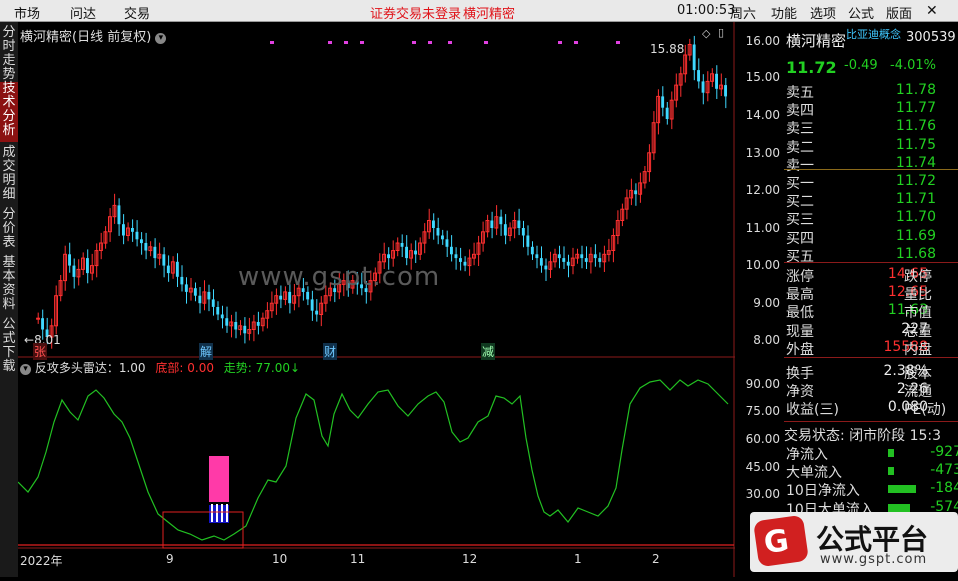 The height and width of the screenshot is (581, 958). I want to click on x-tick: 2, so click(656, 559).